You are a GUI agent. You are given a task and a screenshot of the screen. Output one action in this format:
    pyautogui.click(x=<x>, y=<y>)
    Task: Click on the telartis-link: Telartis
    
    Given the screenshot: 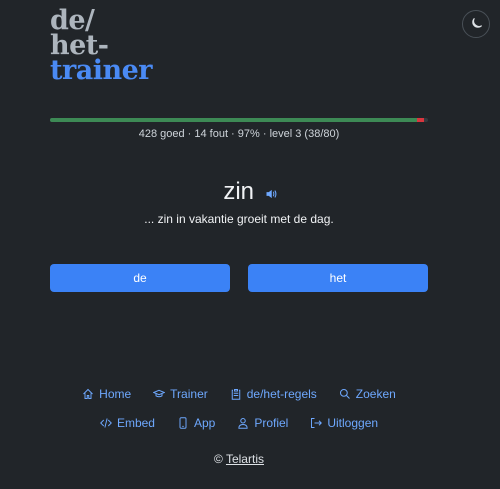 What is the action you would take?
    pyautogui.click(x=245, y=459)
    